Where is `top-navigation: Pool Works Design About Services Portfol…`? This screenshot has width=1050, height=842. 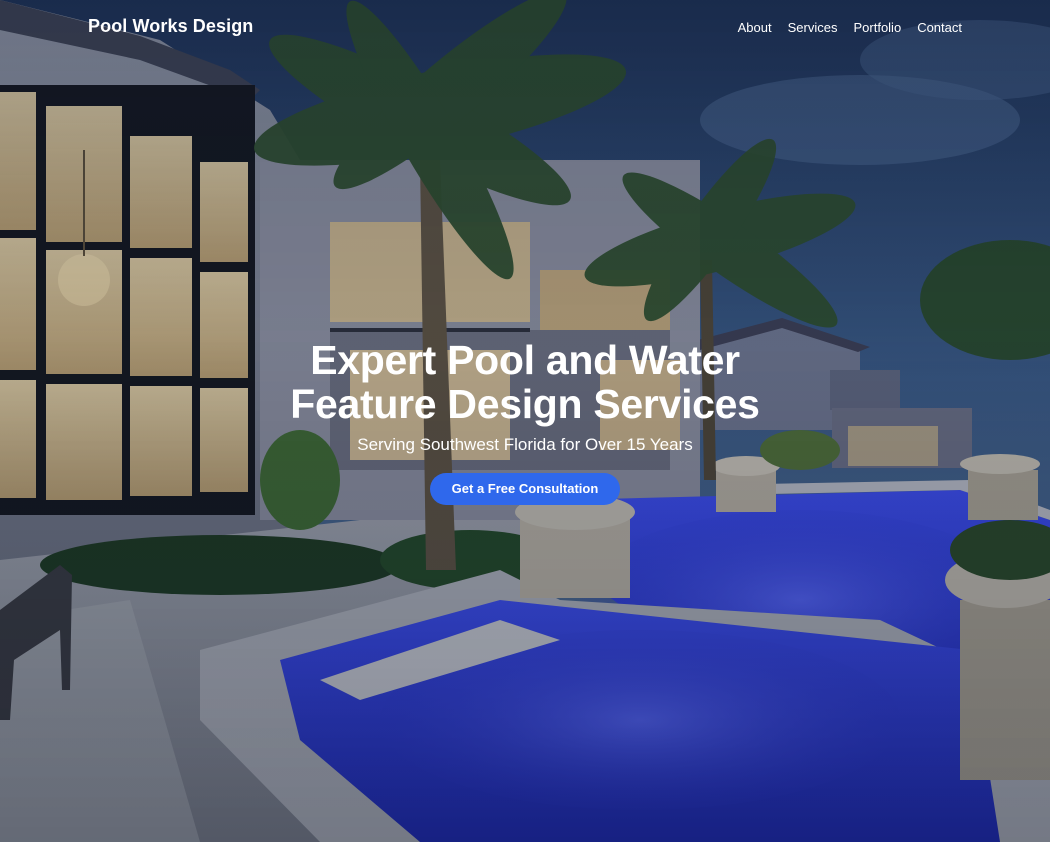 top-navigation: Pool Works Design About Services Portfol… is located at coordinates (525, 28).